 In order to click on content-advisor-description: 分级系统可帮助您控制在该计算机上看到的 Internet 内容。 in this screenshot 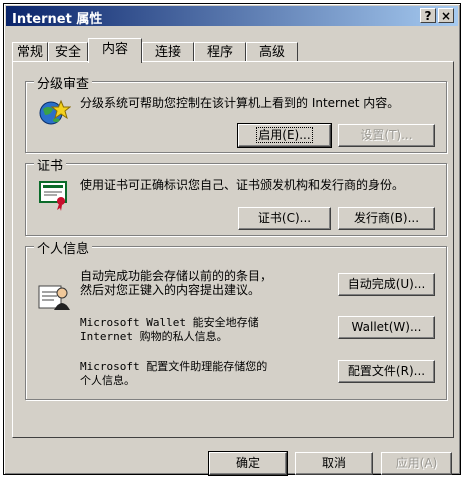, I will do `click(240, 103)`.